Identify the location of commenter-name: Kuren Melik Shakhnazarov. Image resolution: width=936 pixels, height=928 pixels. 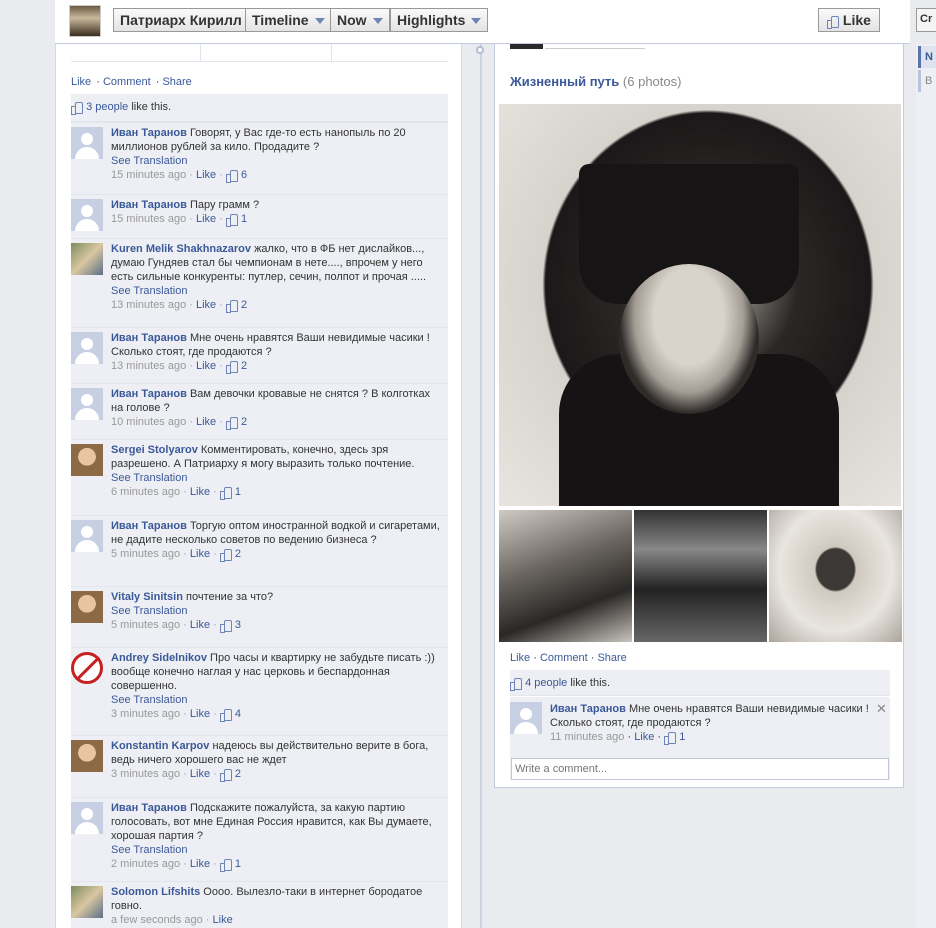
(181, 249).